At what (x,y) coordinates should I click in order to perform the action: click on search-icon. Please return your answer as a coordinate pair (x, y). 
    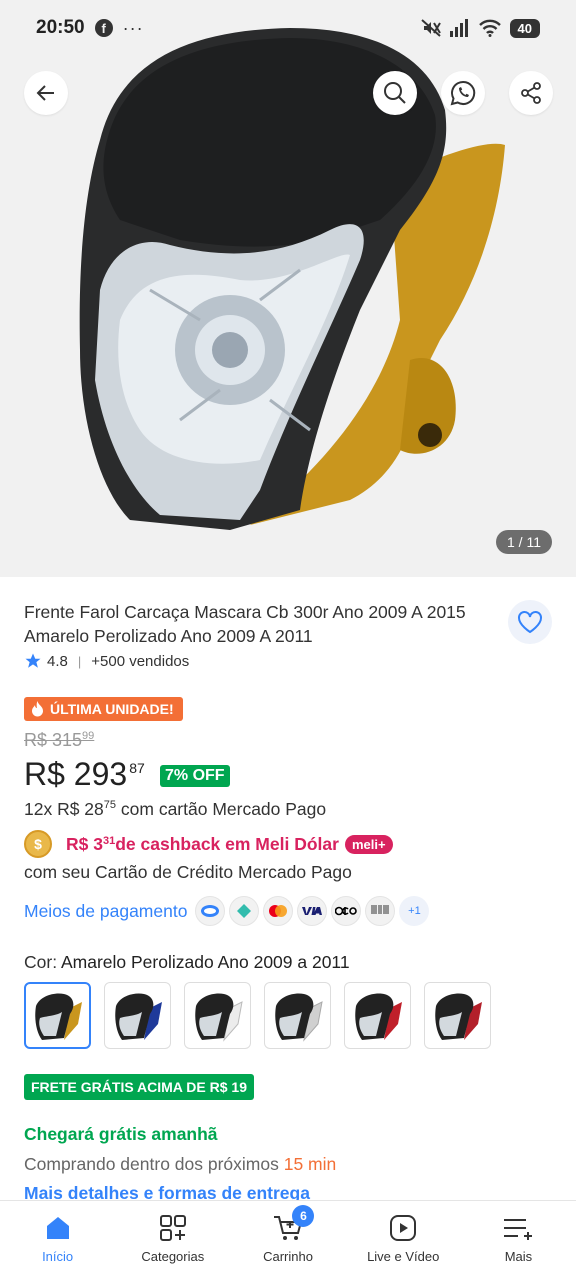
    Looking at the image, I should click on (395, 93).